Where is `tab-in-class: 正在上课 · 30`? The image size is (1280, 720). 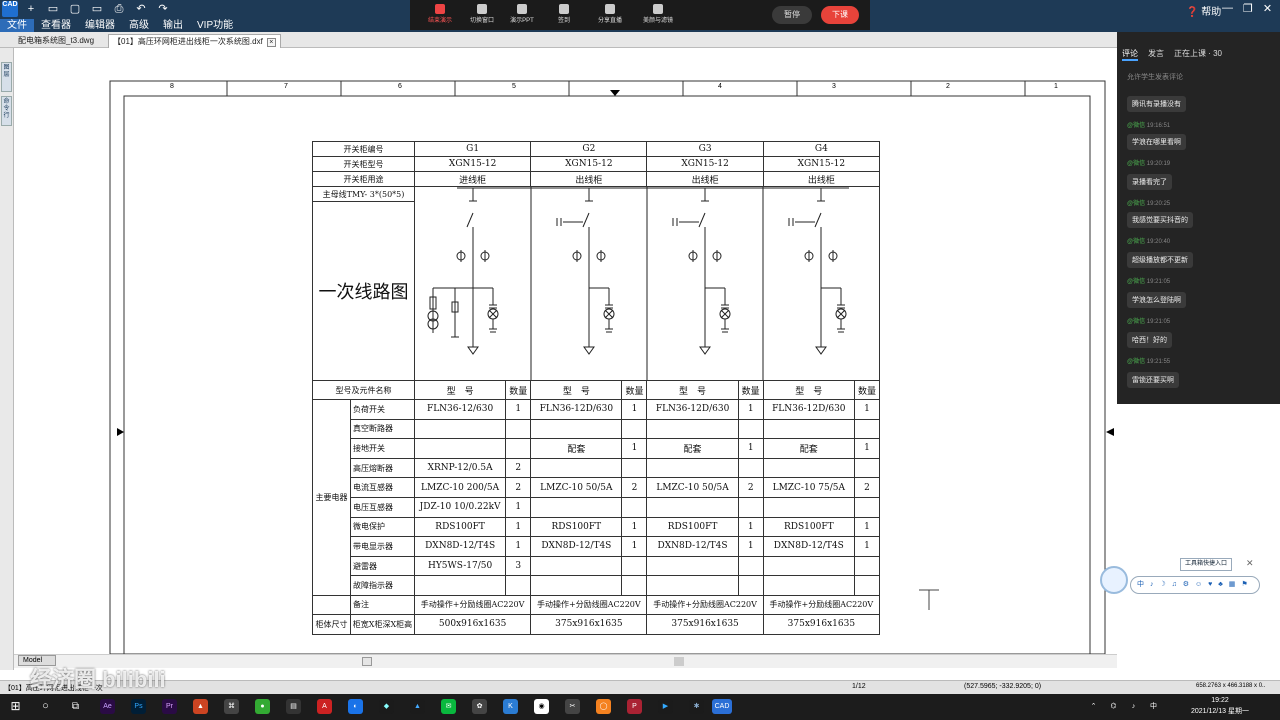
tab-in-class: 正在上课 · 30 is located at coordinates (1198, 54).